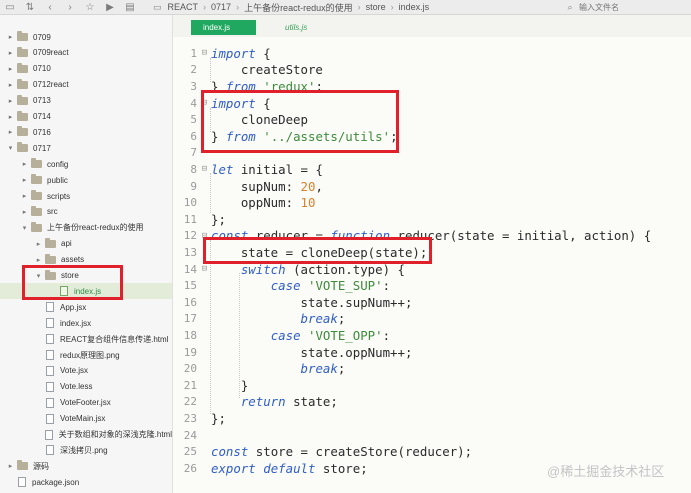 The height and width of the screenshot is (493, 691). I want to click on breadcrumb-item: store, so click(376, 7).